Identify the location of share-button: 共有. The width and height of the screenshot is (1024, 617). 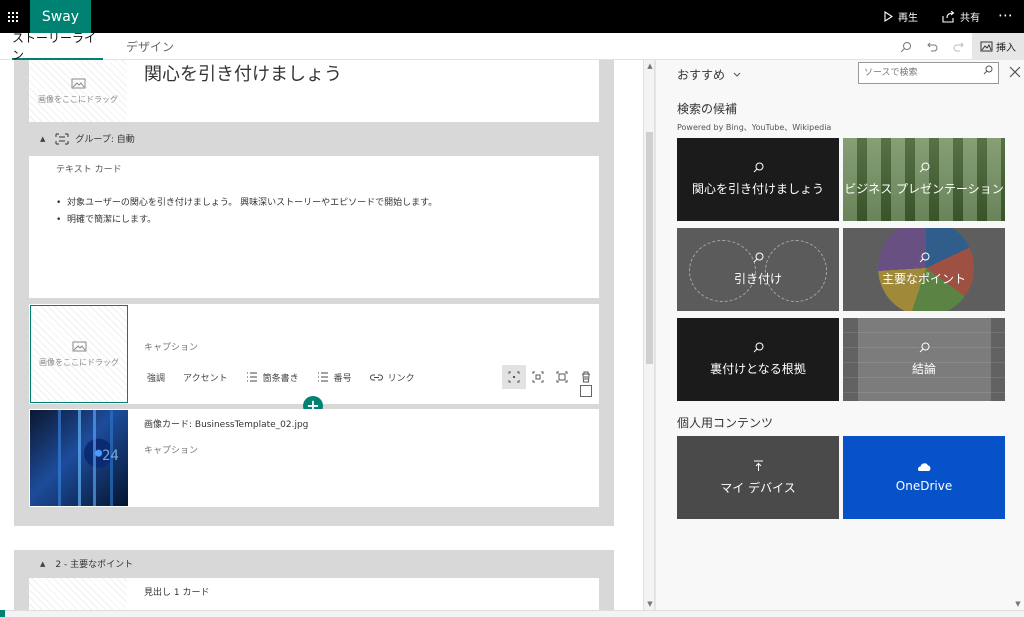
(961, 16).